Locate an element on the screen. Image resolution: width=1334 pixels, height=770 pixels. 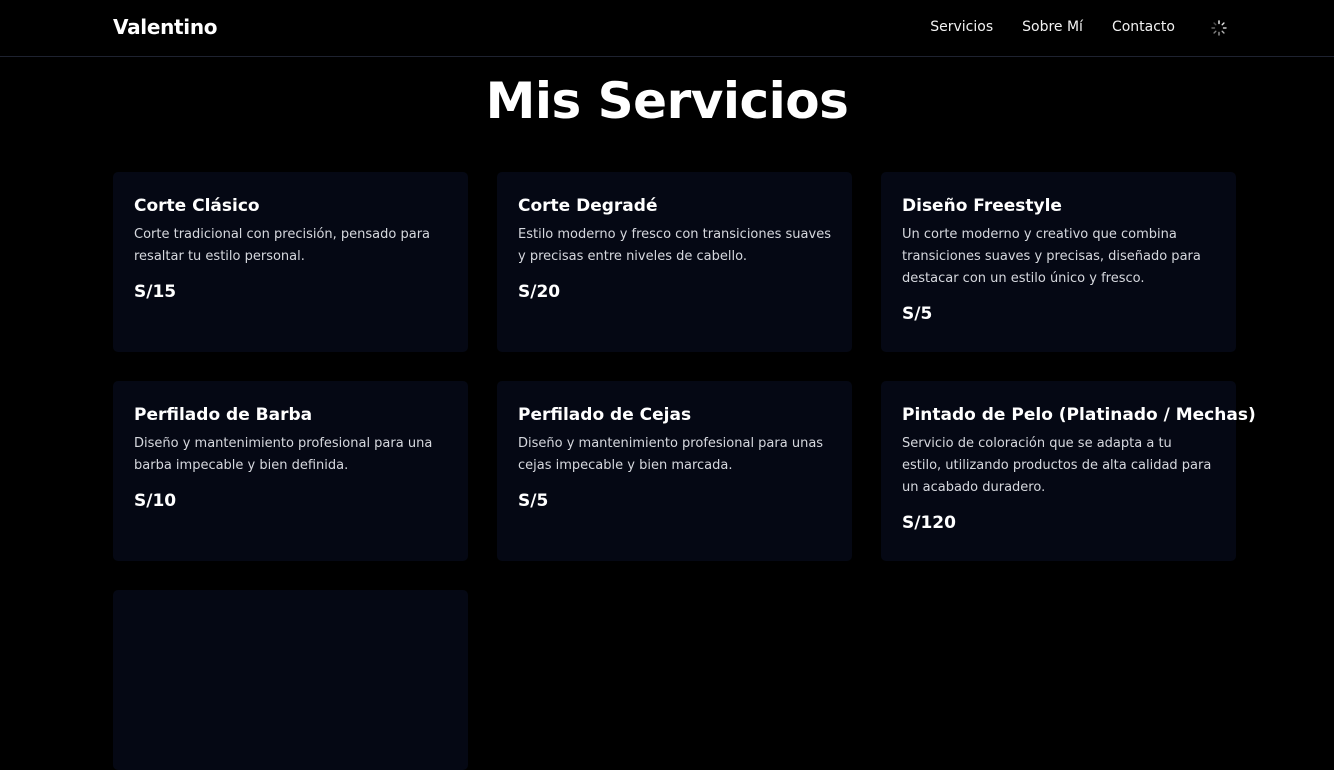
spinner-icon is located at coordinates (1219, 28).